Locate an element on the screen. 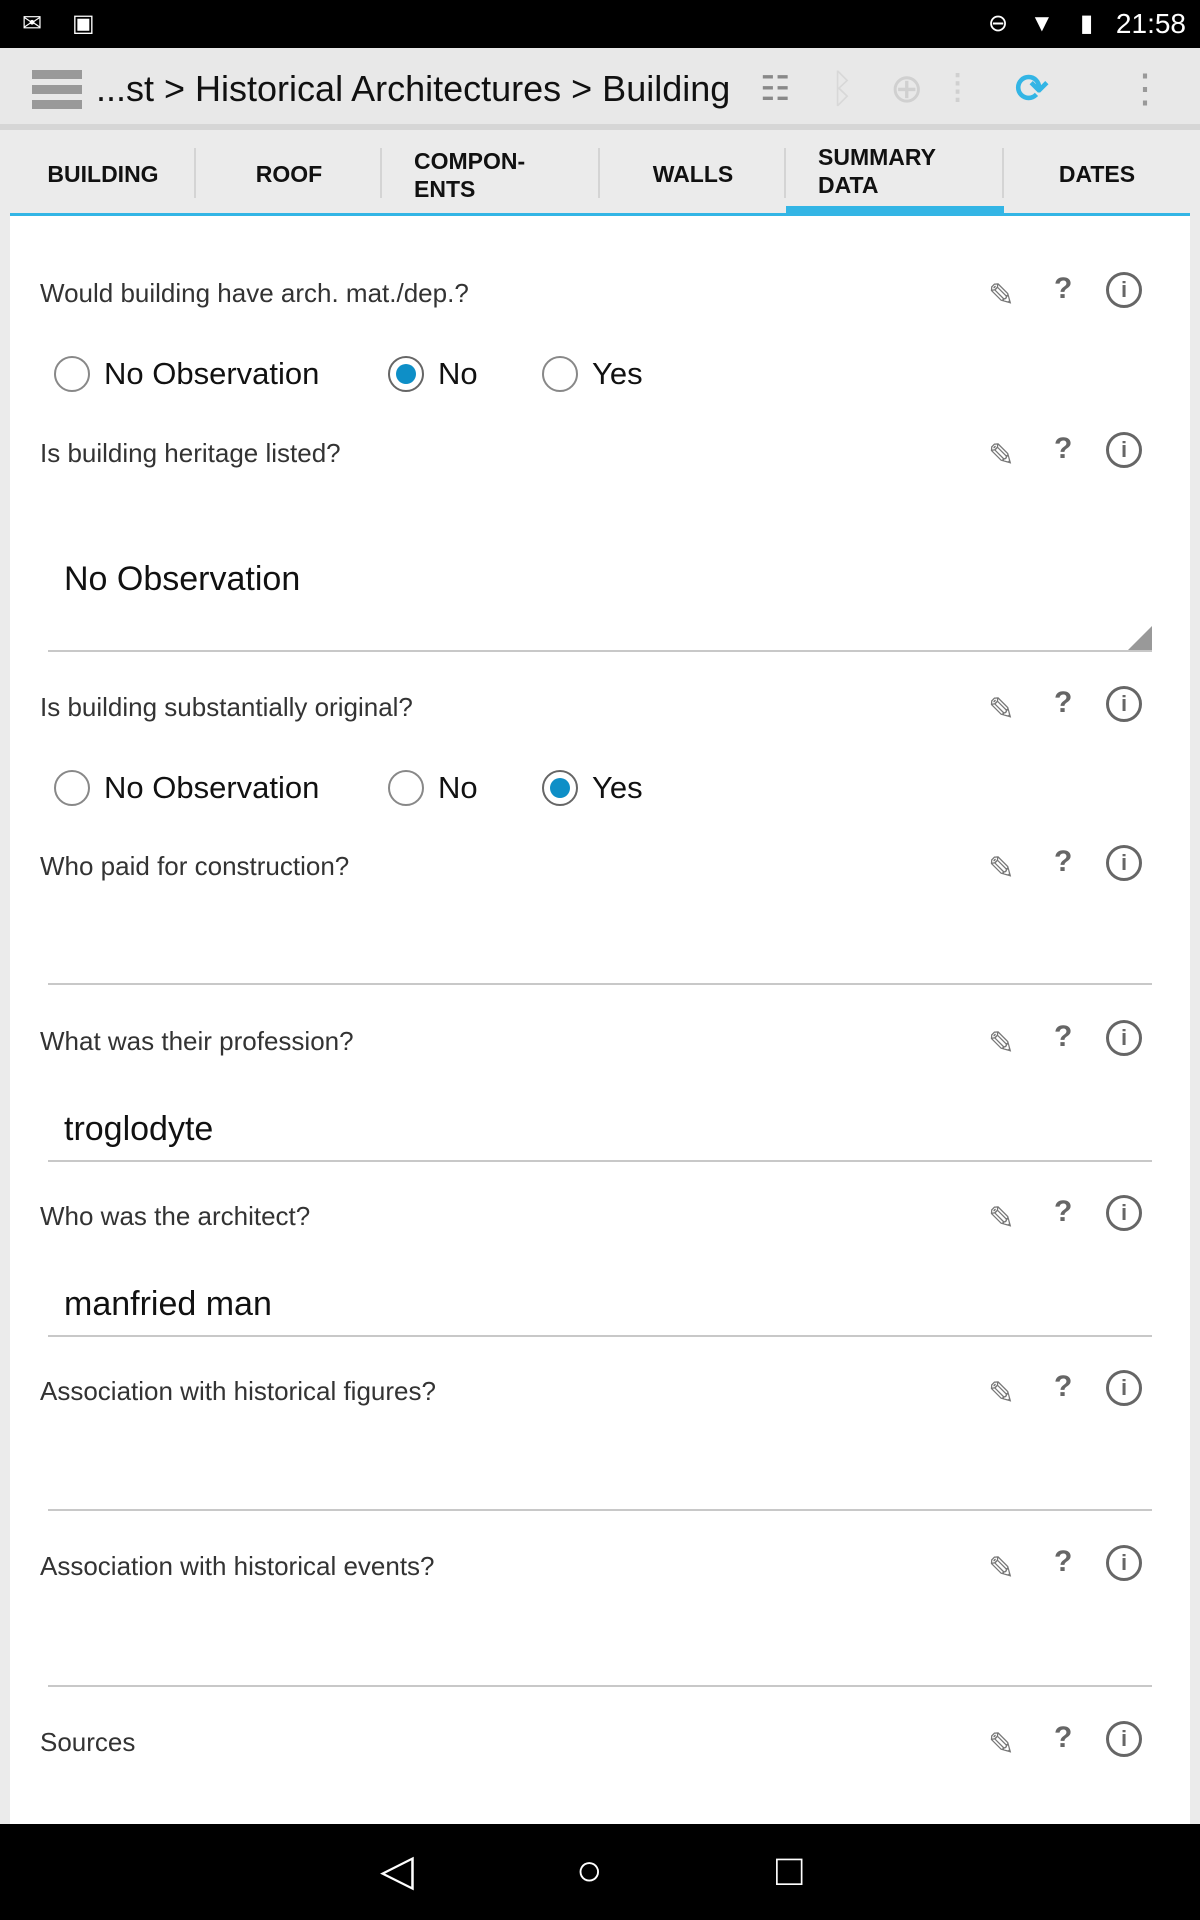  q3-radio-option: No is located at coordinates (433, 788).